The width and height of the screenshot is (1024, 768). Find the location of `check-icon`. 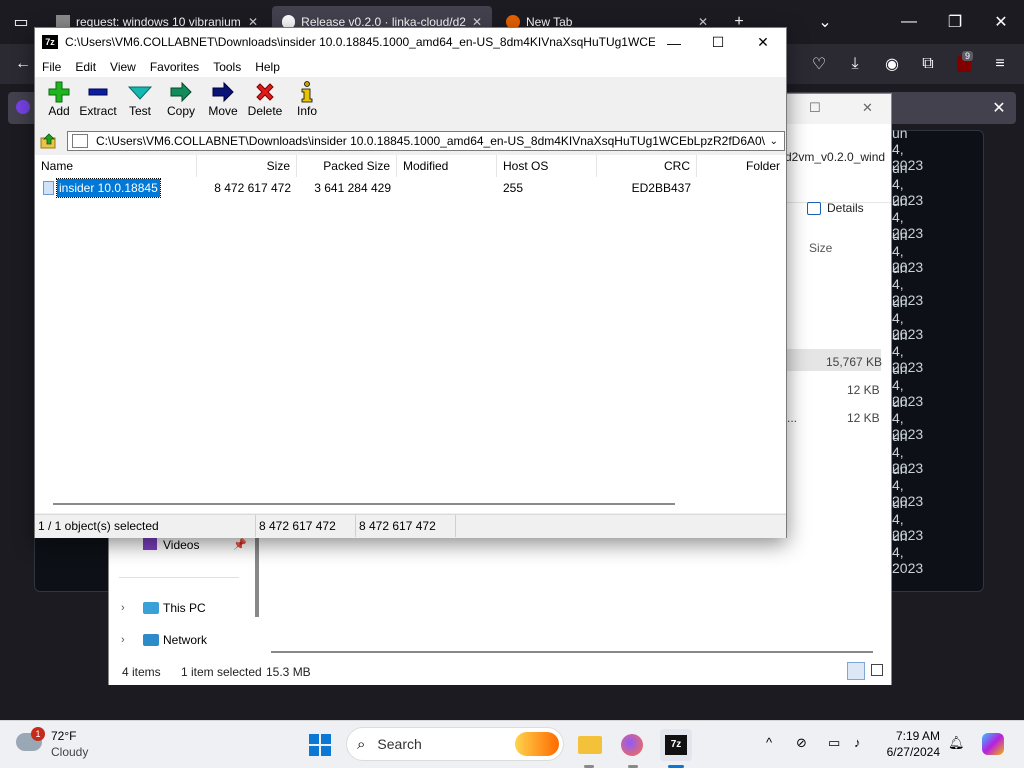

check-icon is located at coordinates (140, 92).